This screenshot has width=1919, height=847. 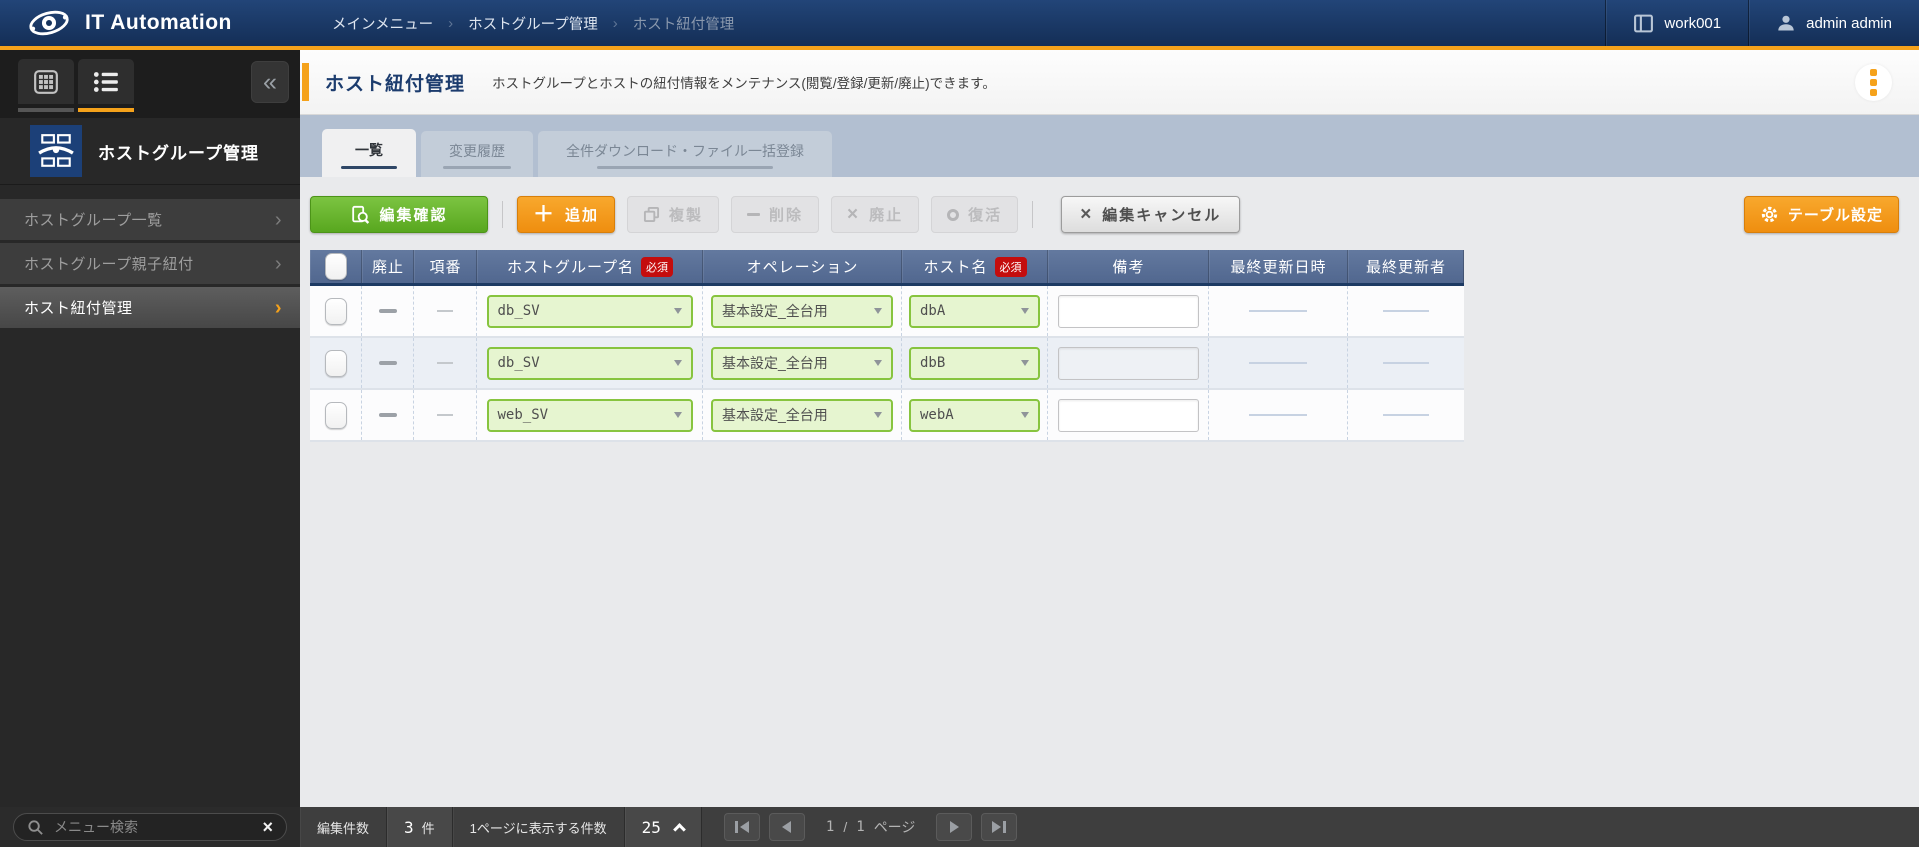 I want to click on list-menu-icon, so click(x=106, y=82).